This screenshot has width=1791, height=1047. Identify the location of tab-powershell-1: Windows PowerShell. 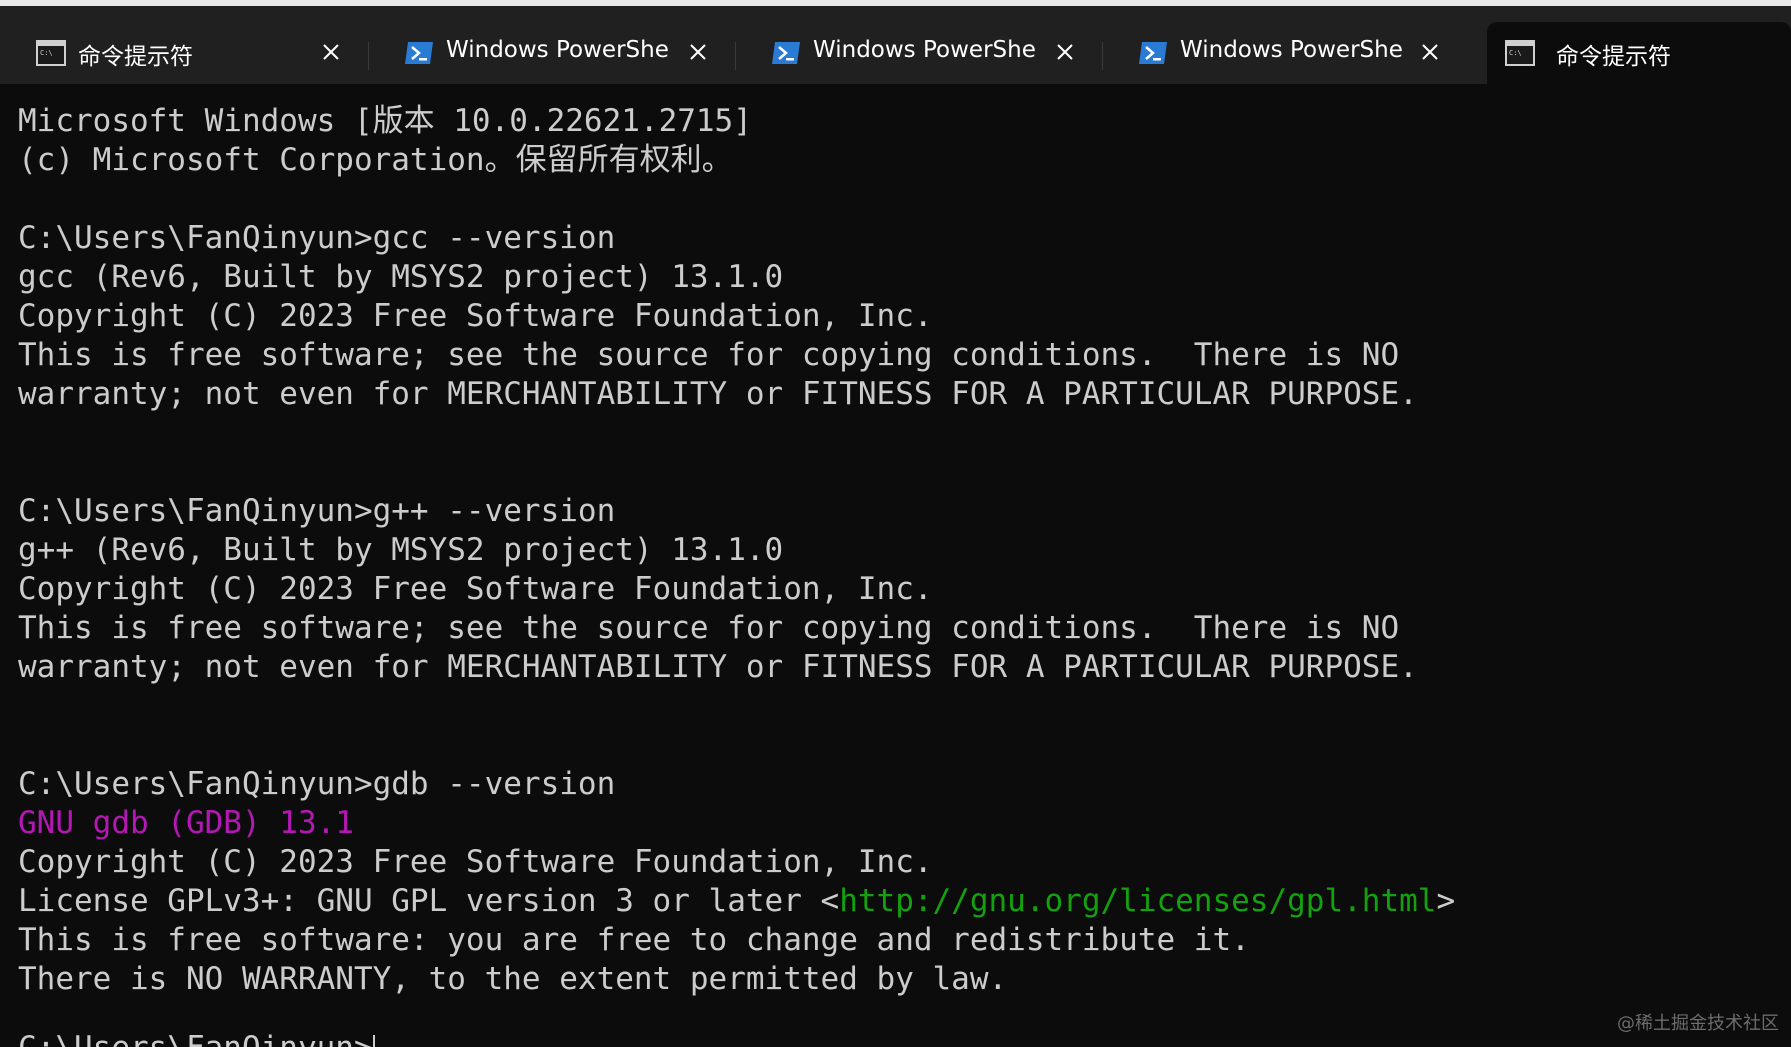
(552, 53).